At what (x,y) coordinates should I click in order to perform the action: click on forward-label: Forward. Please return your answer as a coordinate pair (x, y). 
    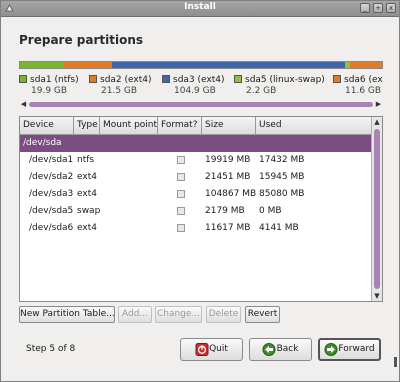
    Looking at the image, I should click on (356, 349).